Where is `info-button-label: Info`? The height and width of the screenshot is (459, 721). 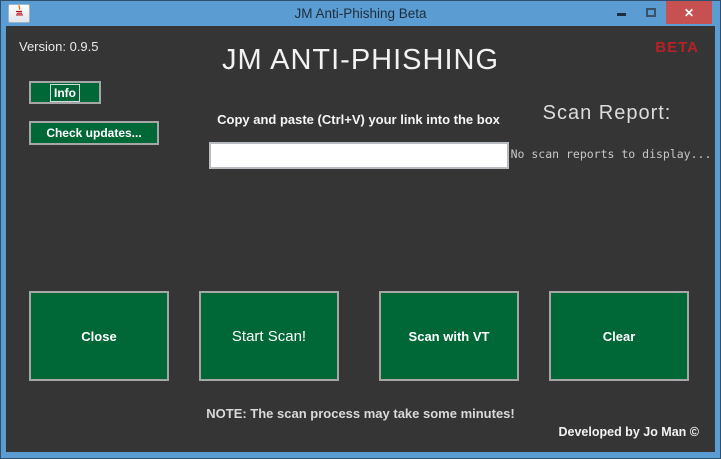 info-button-label: Info is located at coordinates (65, 92).